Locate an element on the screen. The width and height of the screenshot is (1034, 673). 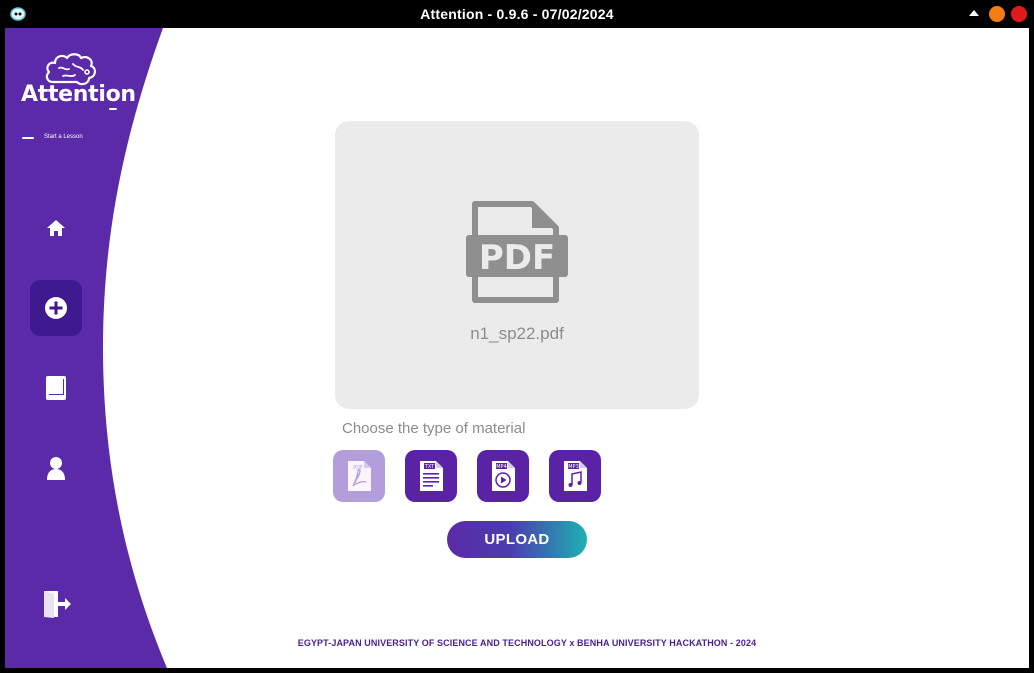
sidebar-background is located at coordinates (86, 348).